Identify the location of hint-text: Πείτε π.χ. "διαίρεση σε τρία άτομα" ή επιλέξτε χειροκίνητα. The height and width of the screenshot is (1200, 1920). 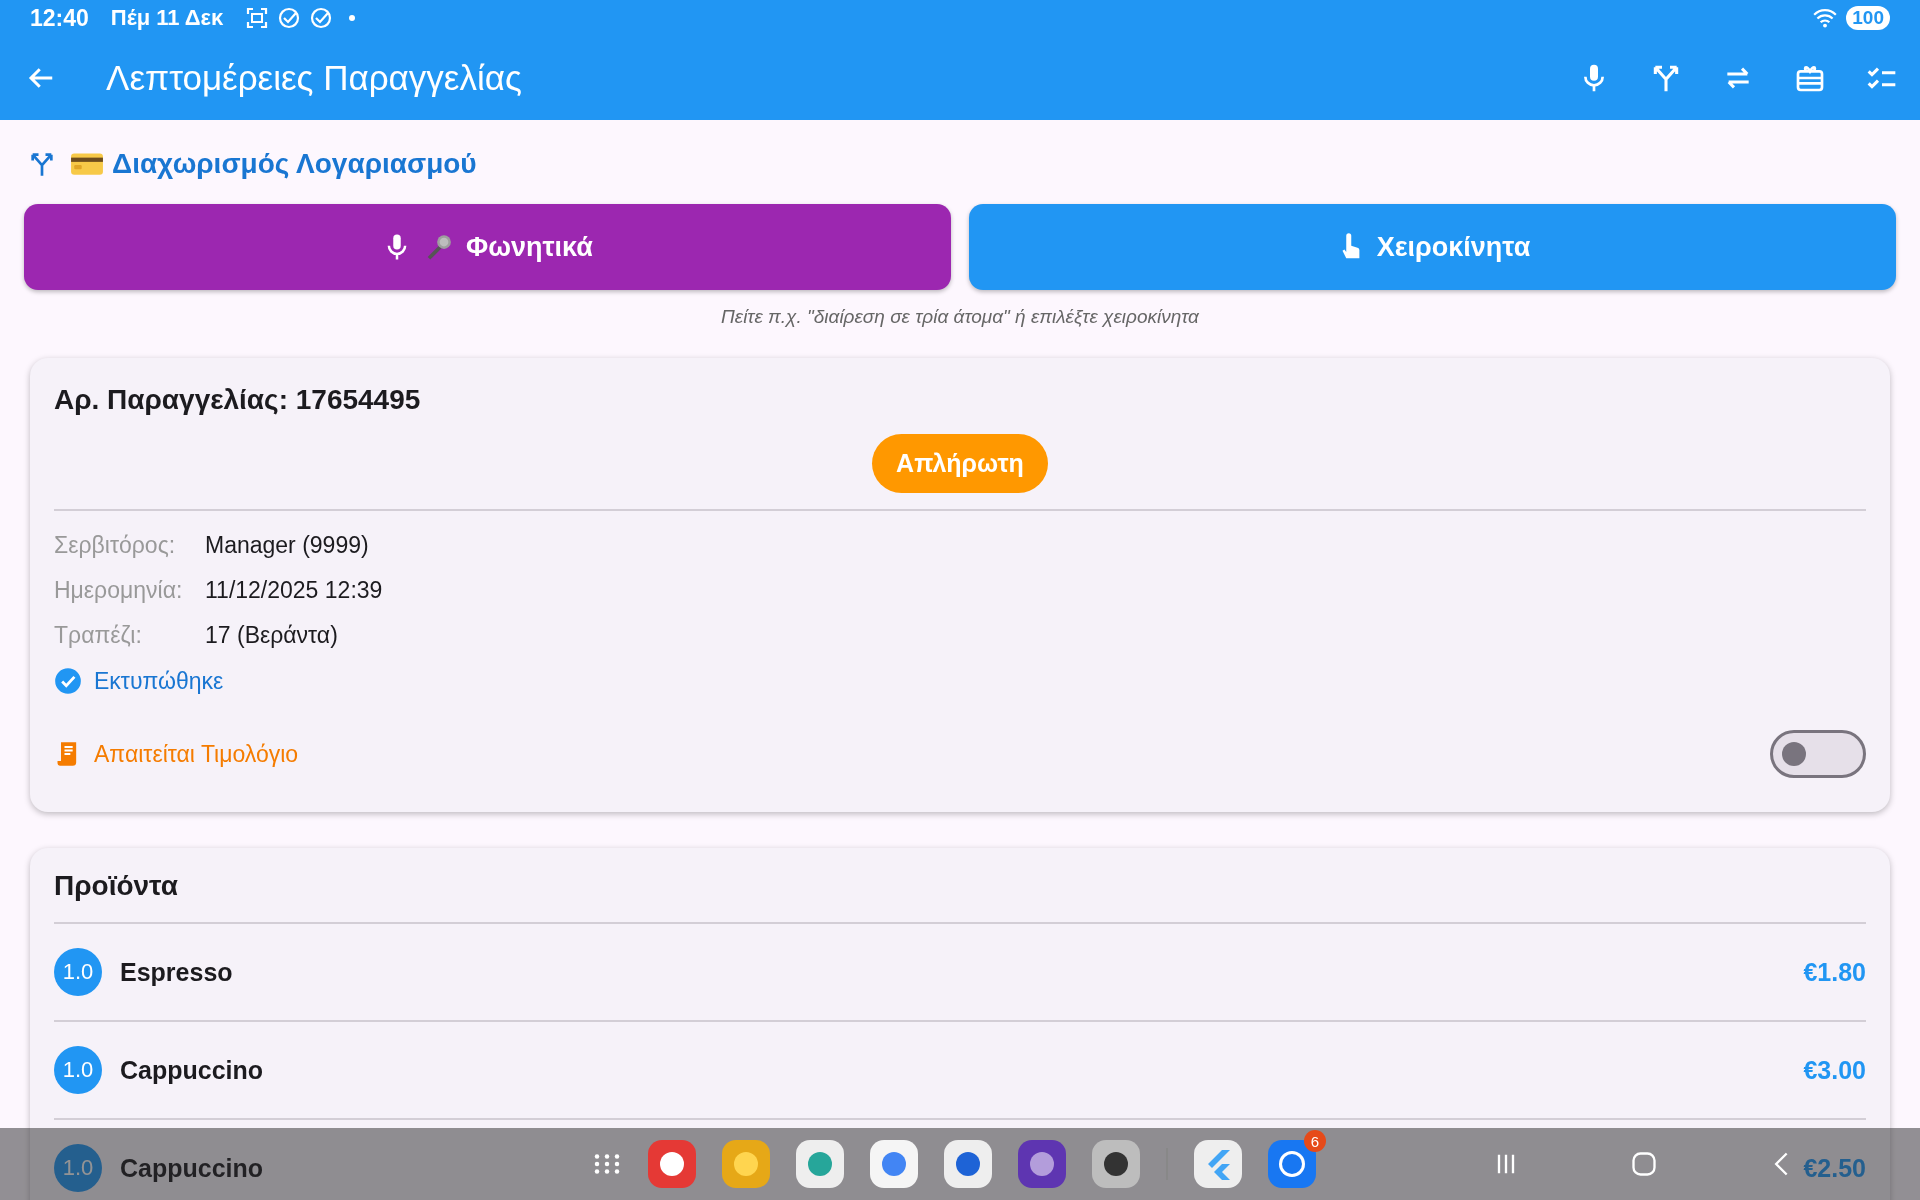
(960, 317).